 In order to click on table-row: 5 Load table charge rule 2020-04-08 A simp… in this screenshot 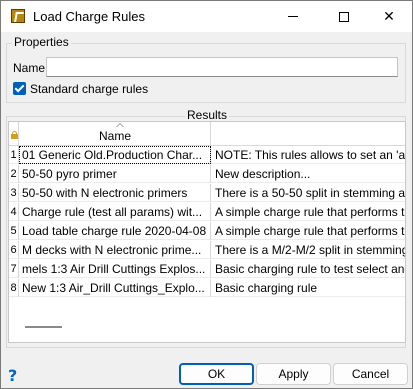, I will do `click(207, 231)`.